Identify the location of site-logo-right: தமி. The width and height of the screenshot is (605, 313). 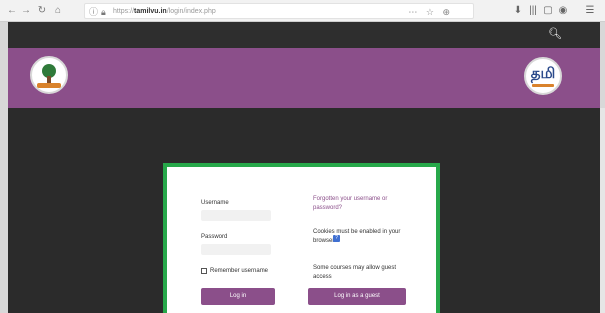
(543, 76).